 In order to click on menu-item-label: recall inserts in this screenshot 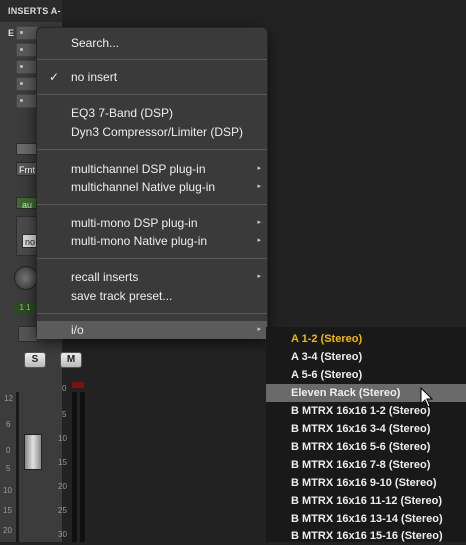, I will do `click(105, 277)`.